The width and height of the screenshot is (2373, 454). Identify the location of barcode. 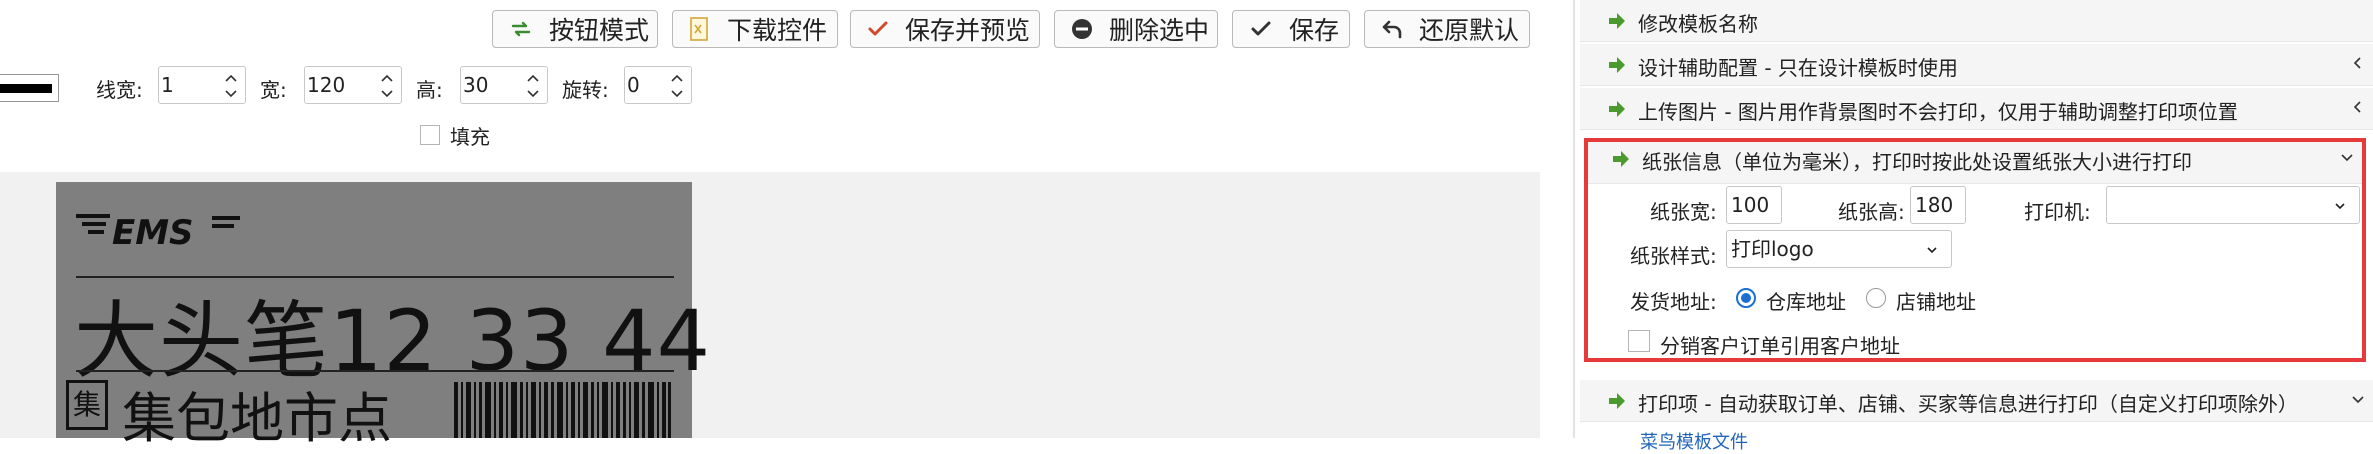
(562, 410).